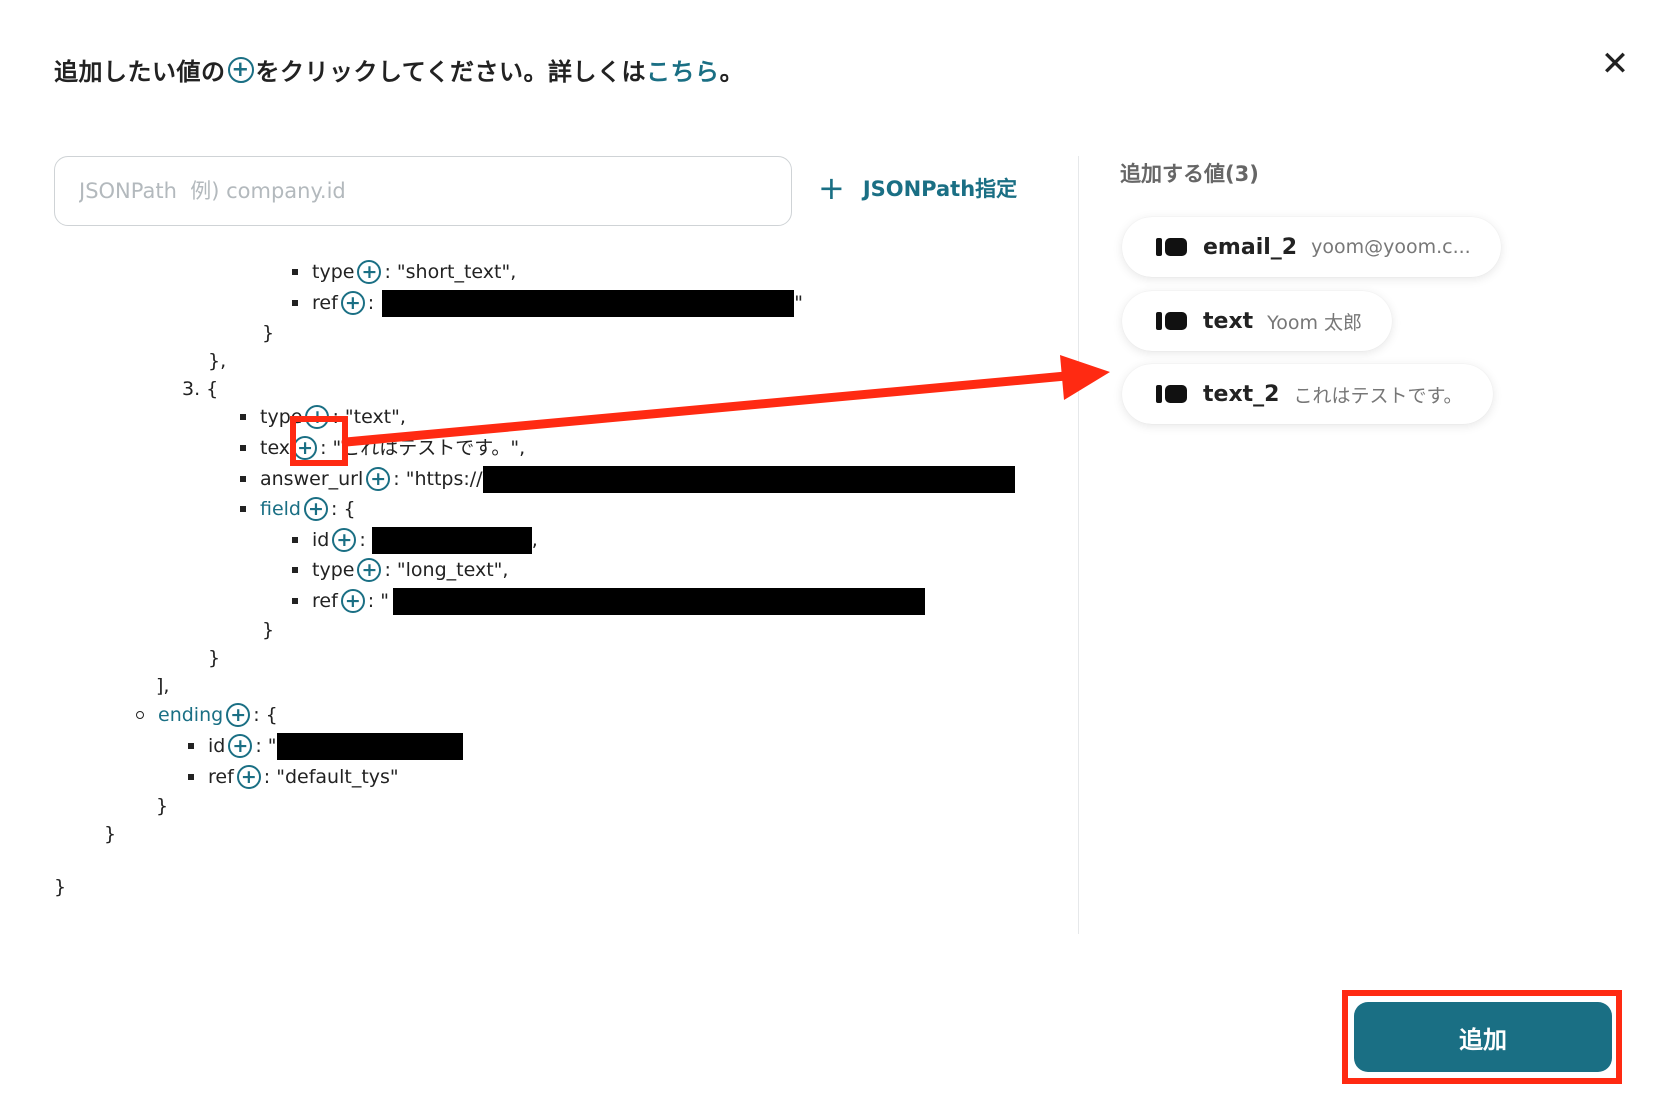 The width and height of the screenshot is (1656, 1108). Describe the element at coordinates (293, 777) in the screenshot. I see `tree-line: ref +: "default_tys"` at that location.